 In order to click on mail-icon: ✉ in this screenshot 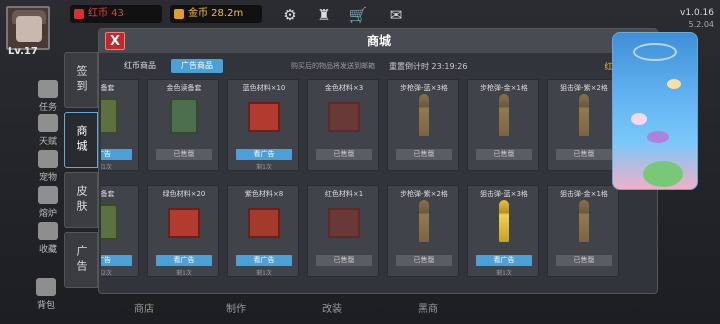, I will do `click(396, 15)`.